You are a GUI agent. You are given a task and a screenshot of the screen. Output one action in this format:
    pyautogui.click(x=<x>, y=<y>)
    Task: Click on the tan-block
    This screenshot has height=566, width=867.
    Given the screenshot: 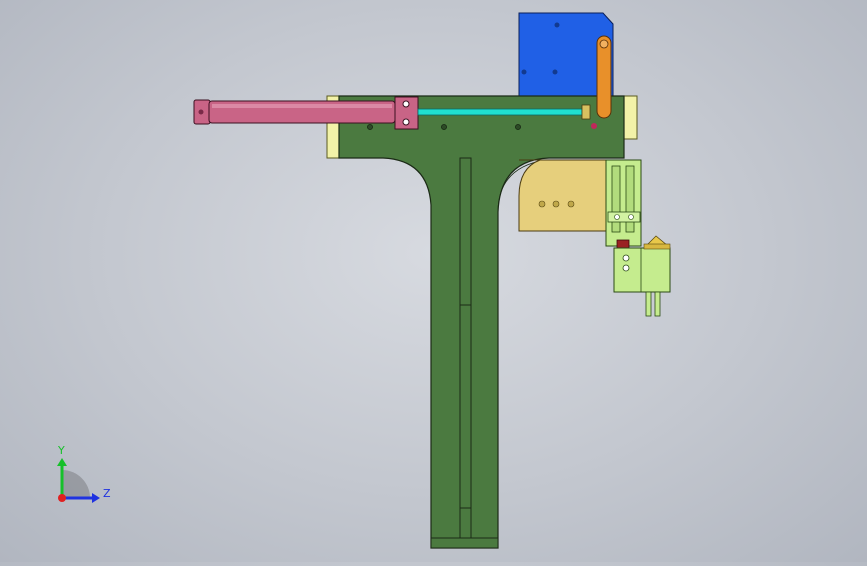 What is the action you would take?
    pyautogui.click(x=563, y=195)
    